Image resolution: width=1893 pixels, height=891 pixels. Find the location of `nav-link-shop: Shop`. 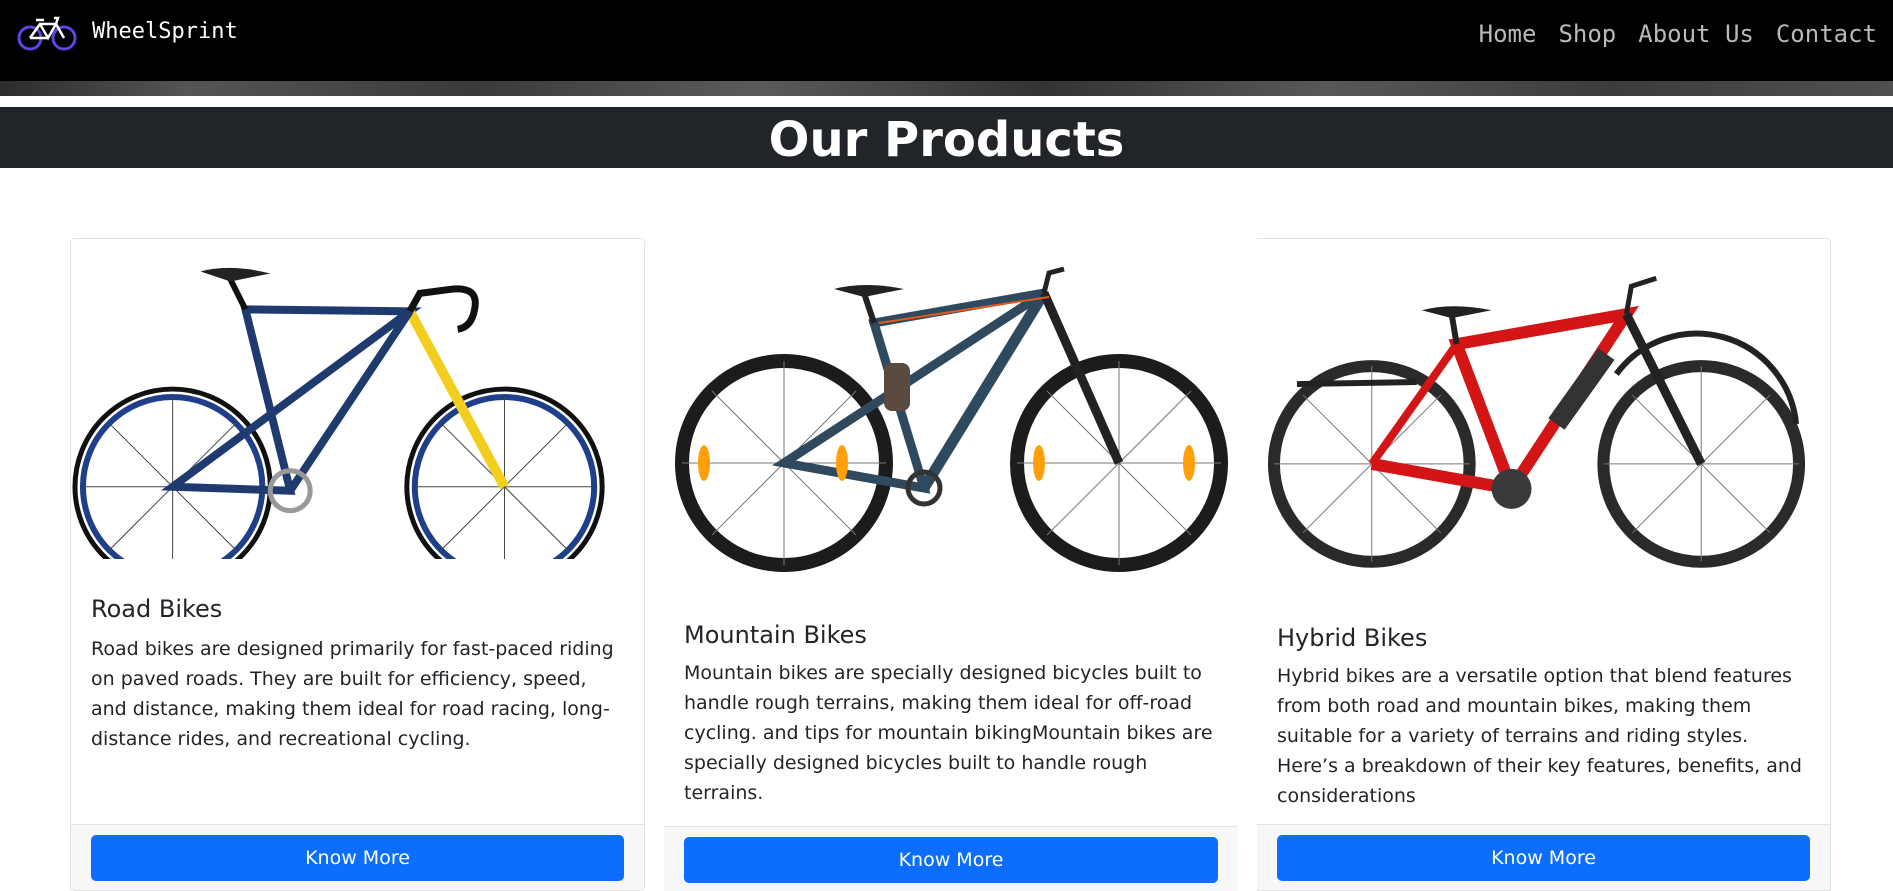

nav-link-shop: Shop is located at coordinates (1587, 34).